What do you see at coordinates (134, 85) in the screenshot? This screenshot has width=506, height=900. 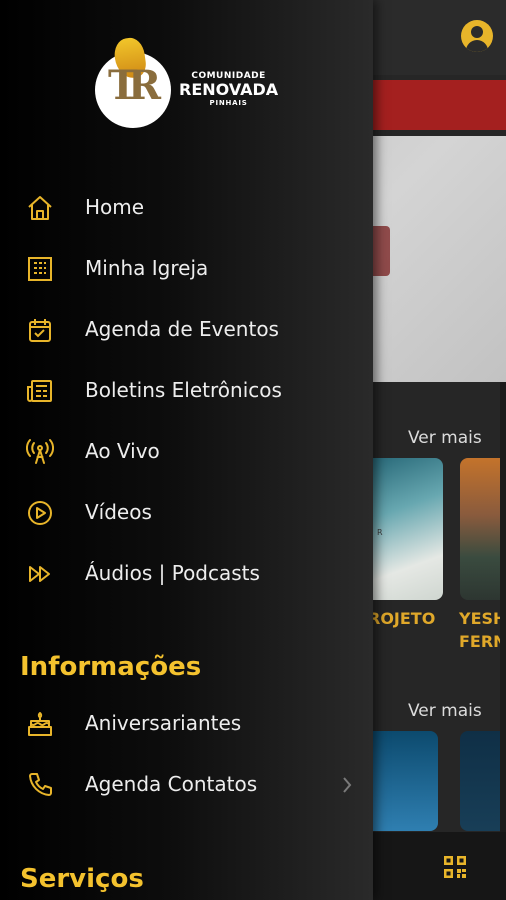 I see `logo-monogram: TR` at bounding box center [134, 85].